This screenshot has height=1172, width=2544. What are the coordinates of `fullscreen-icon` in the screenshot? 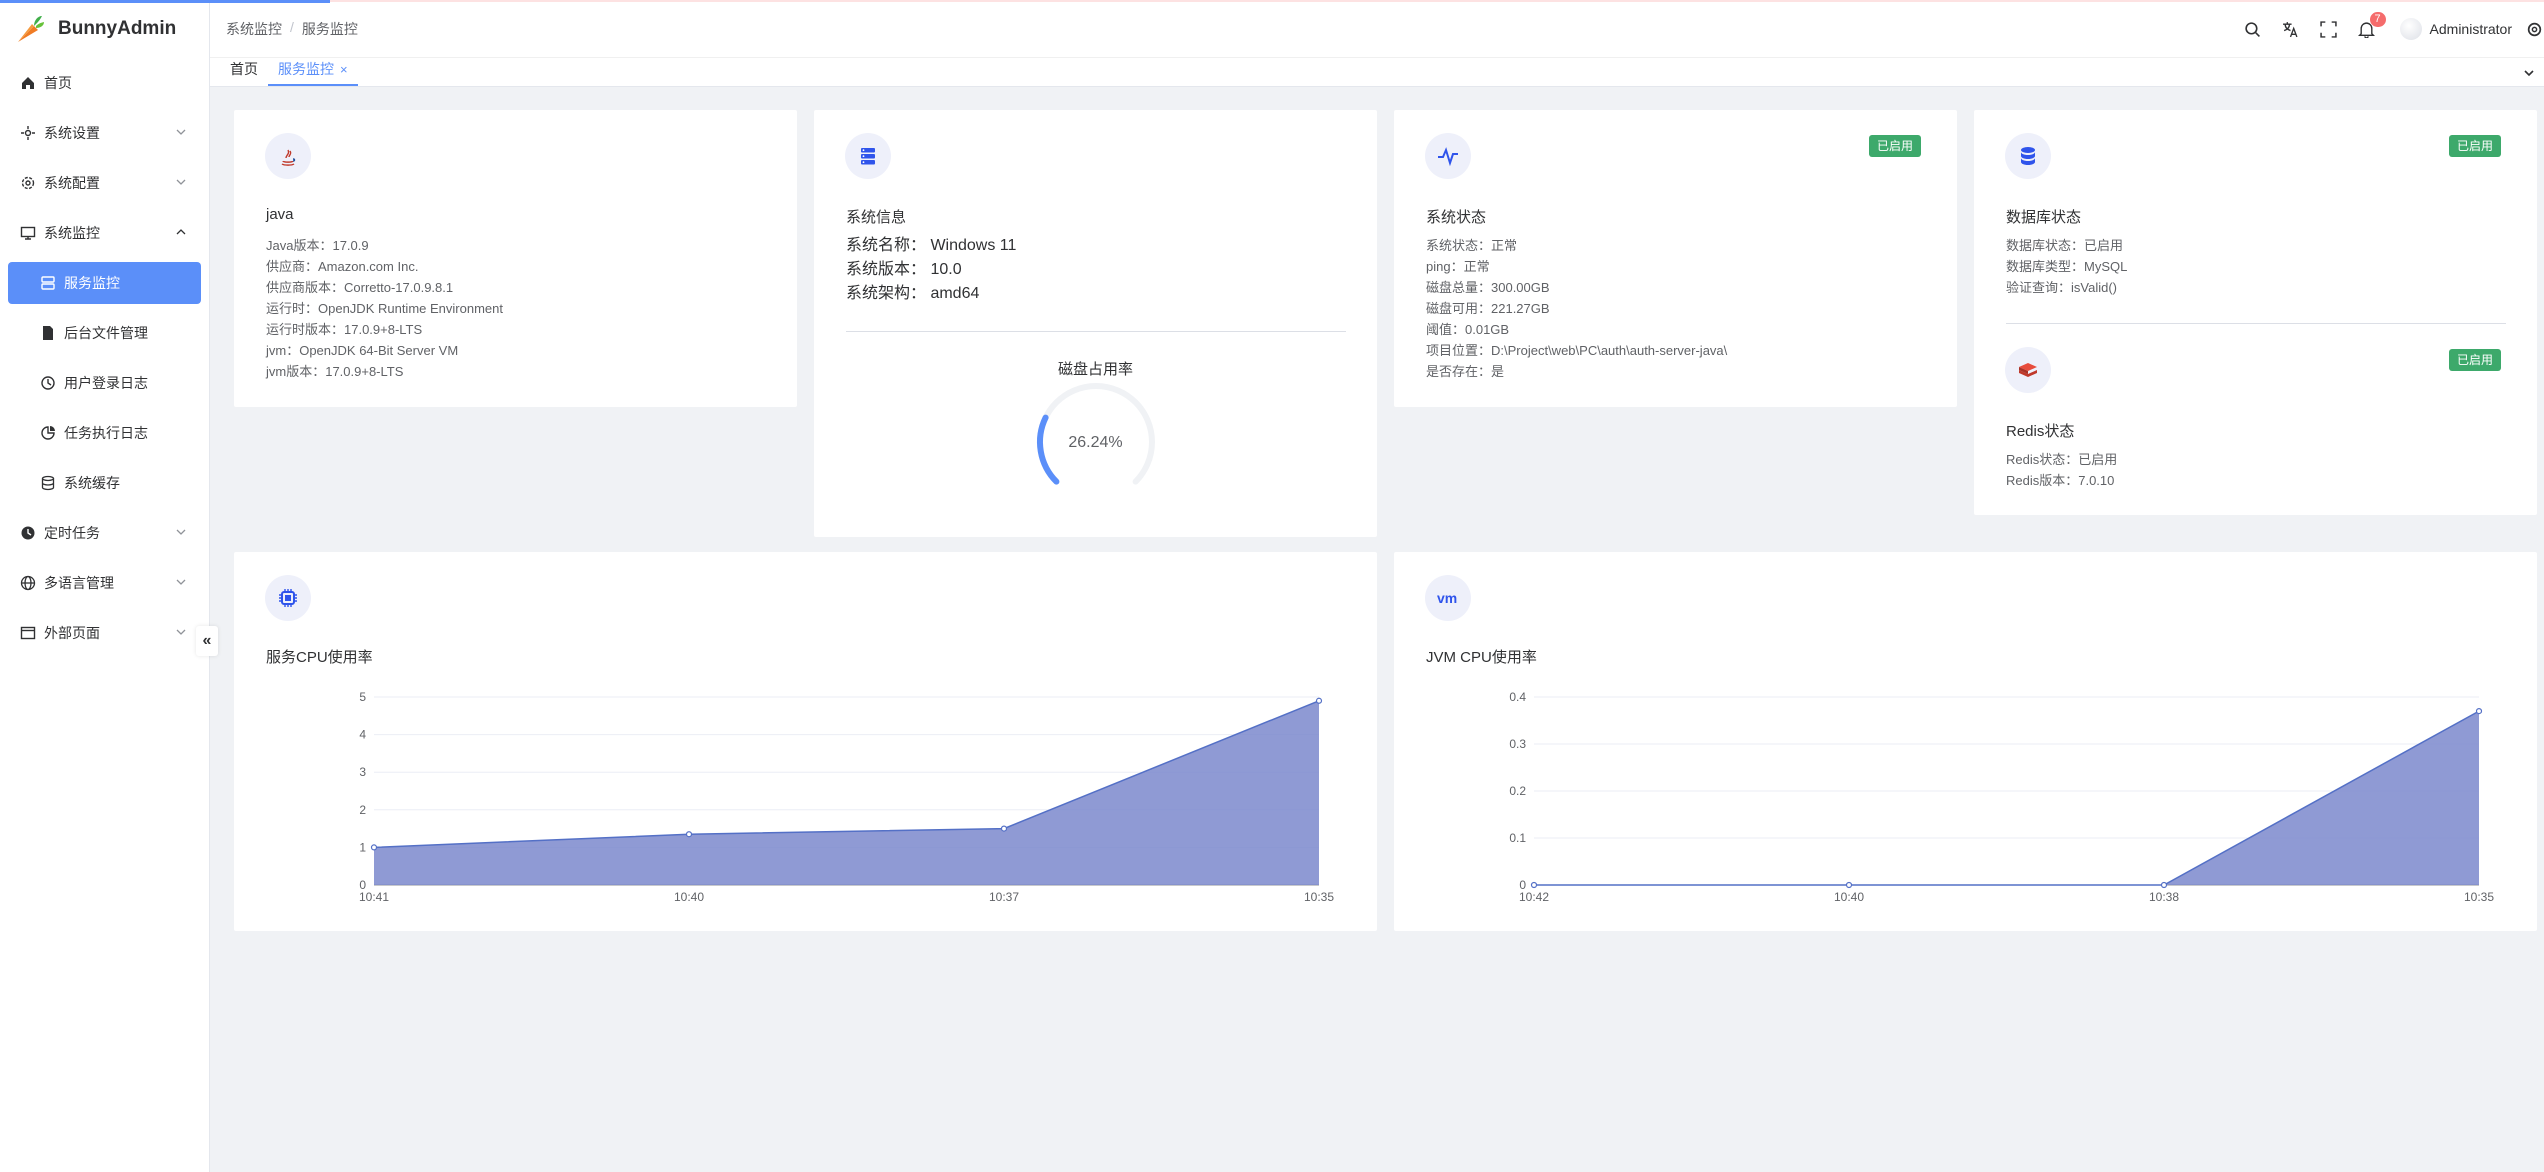 It's located at (2328, 29).